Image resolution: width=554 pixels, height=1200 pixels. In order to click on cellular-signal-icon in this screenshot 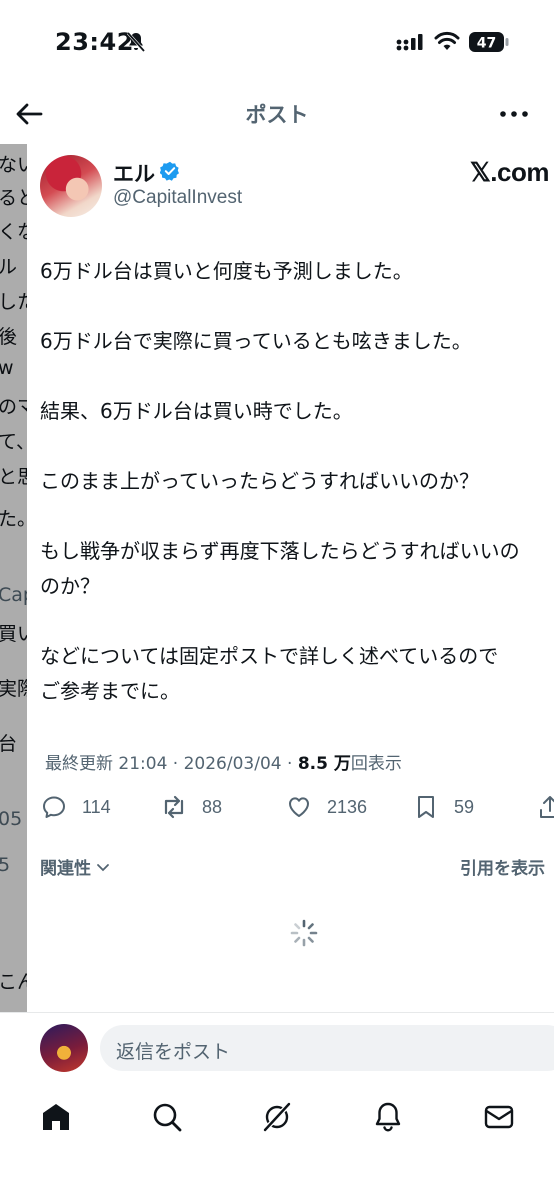, I will do `click(409, 42)`.